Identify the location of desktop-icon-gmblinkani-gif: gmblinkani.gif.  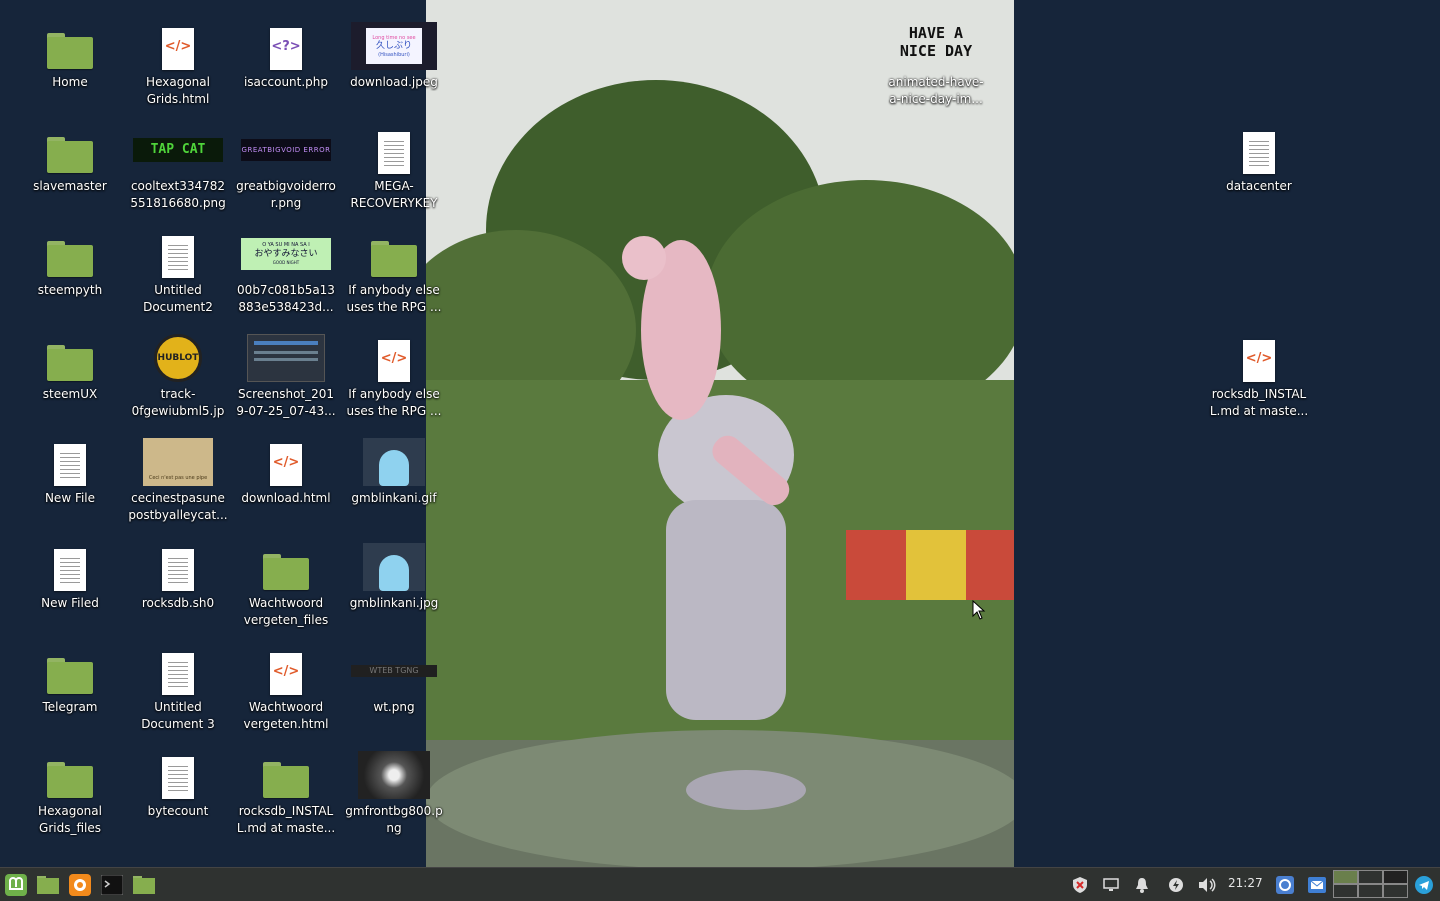
(394, 471).